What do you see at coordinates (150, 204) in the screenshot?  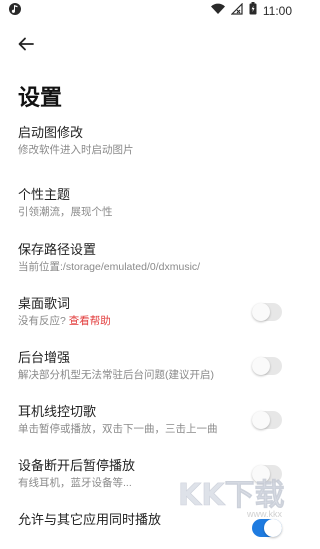 I see `setting-theme: 个性主题 引领潮流，展现个性` at bounding box center [150, 204].